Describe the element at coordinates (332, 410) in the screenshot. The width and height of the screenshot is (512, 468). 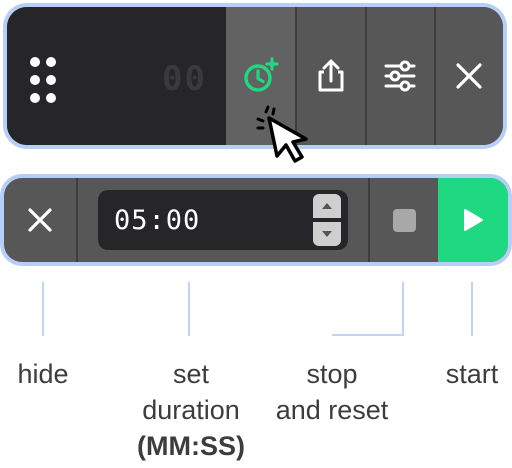
I see `stop-label-line2: and reset` at that location.